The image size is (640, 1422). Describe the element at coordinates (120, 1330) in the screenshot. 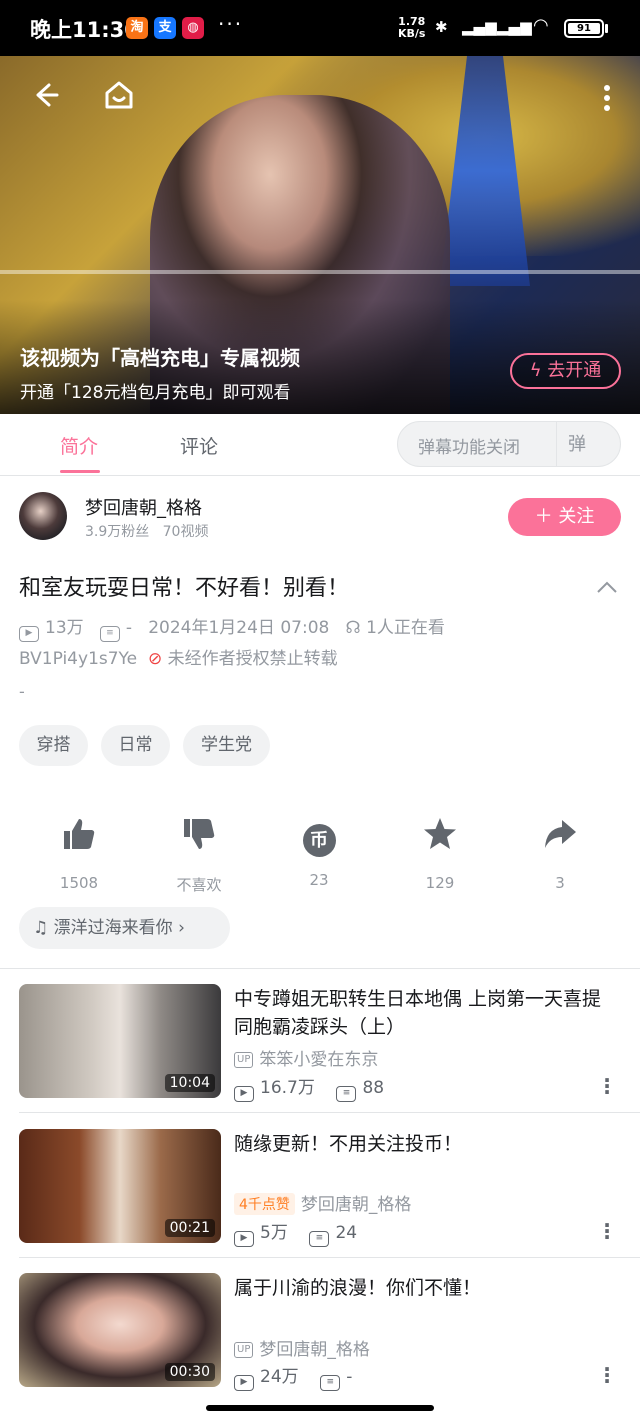

I see `related-thumbnail: 00:30` at that location.